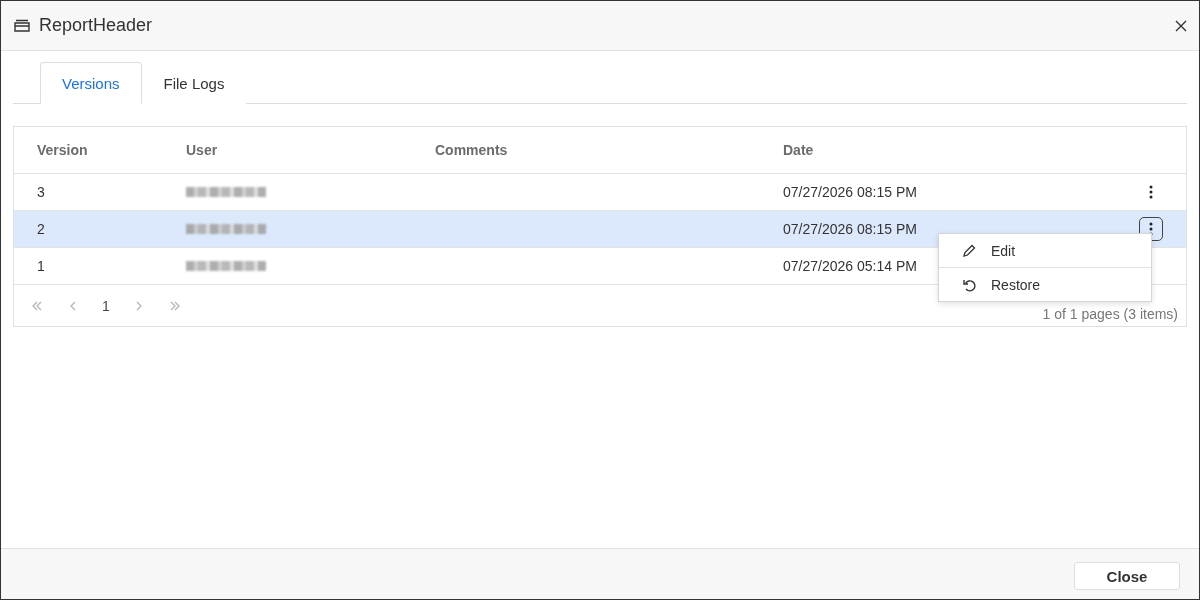  Describe the element at coordinates (969, 250) in the screenshot. I see `pencil-icon` at that location.